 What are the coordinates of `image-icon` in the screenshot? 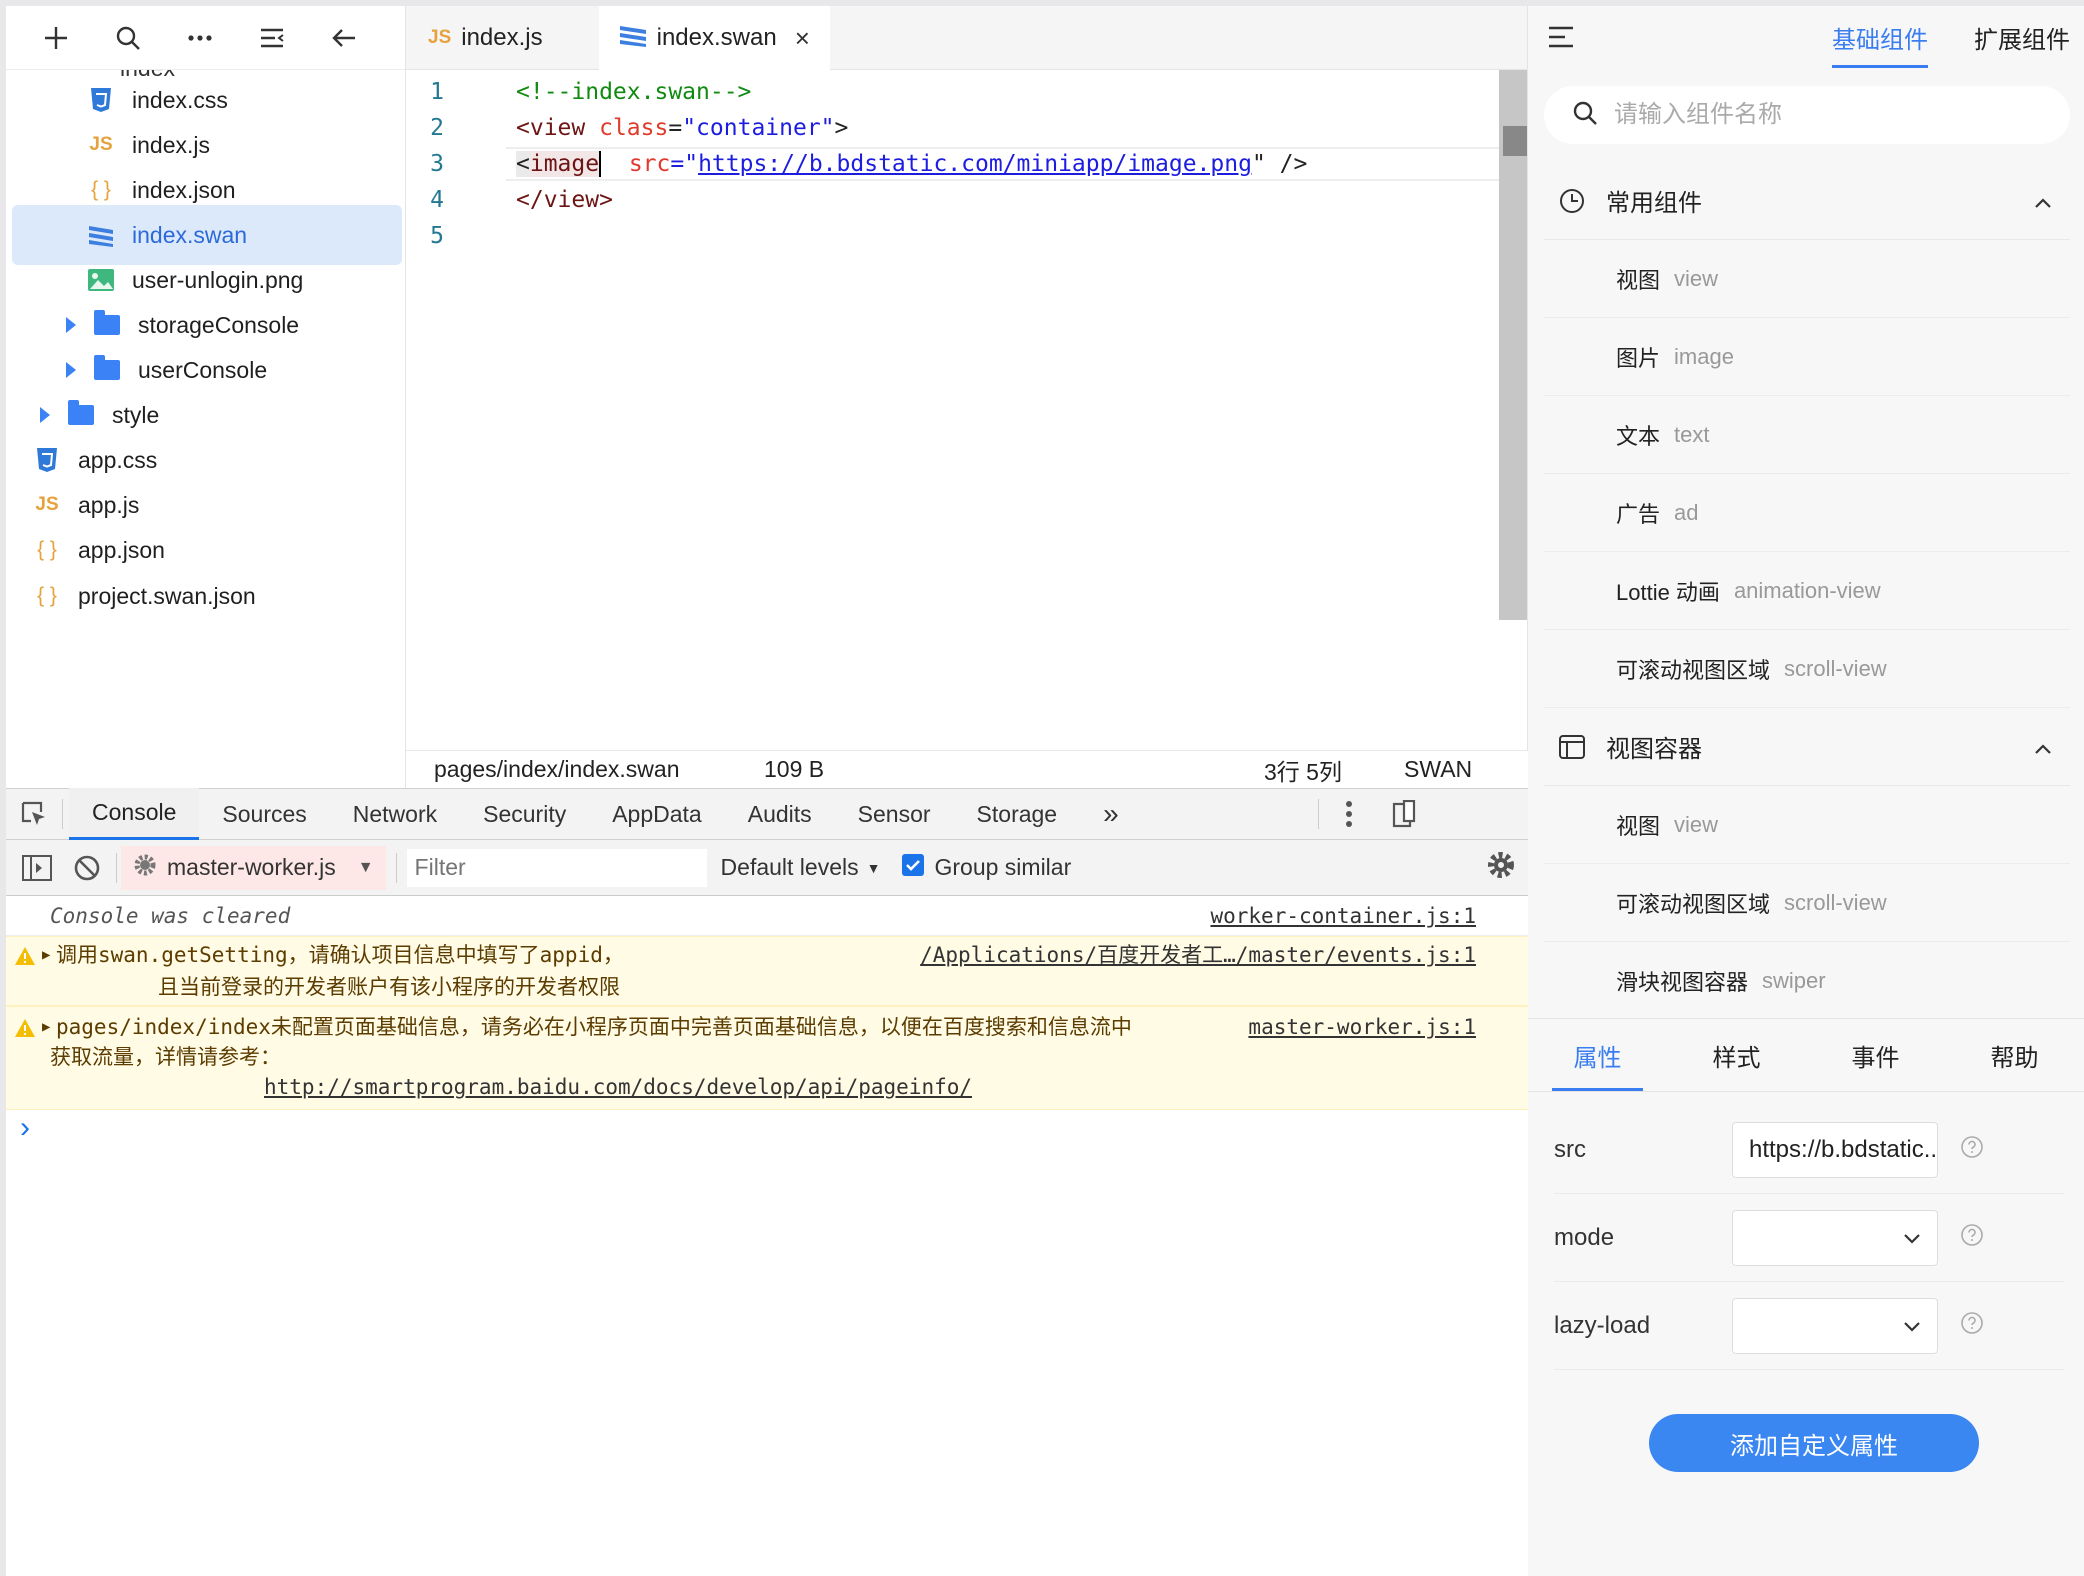 It's located at (101, 280).